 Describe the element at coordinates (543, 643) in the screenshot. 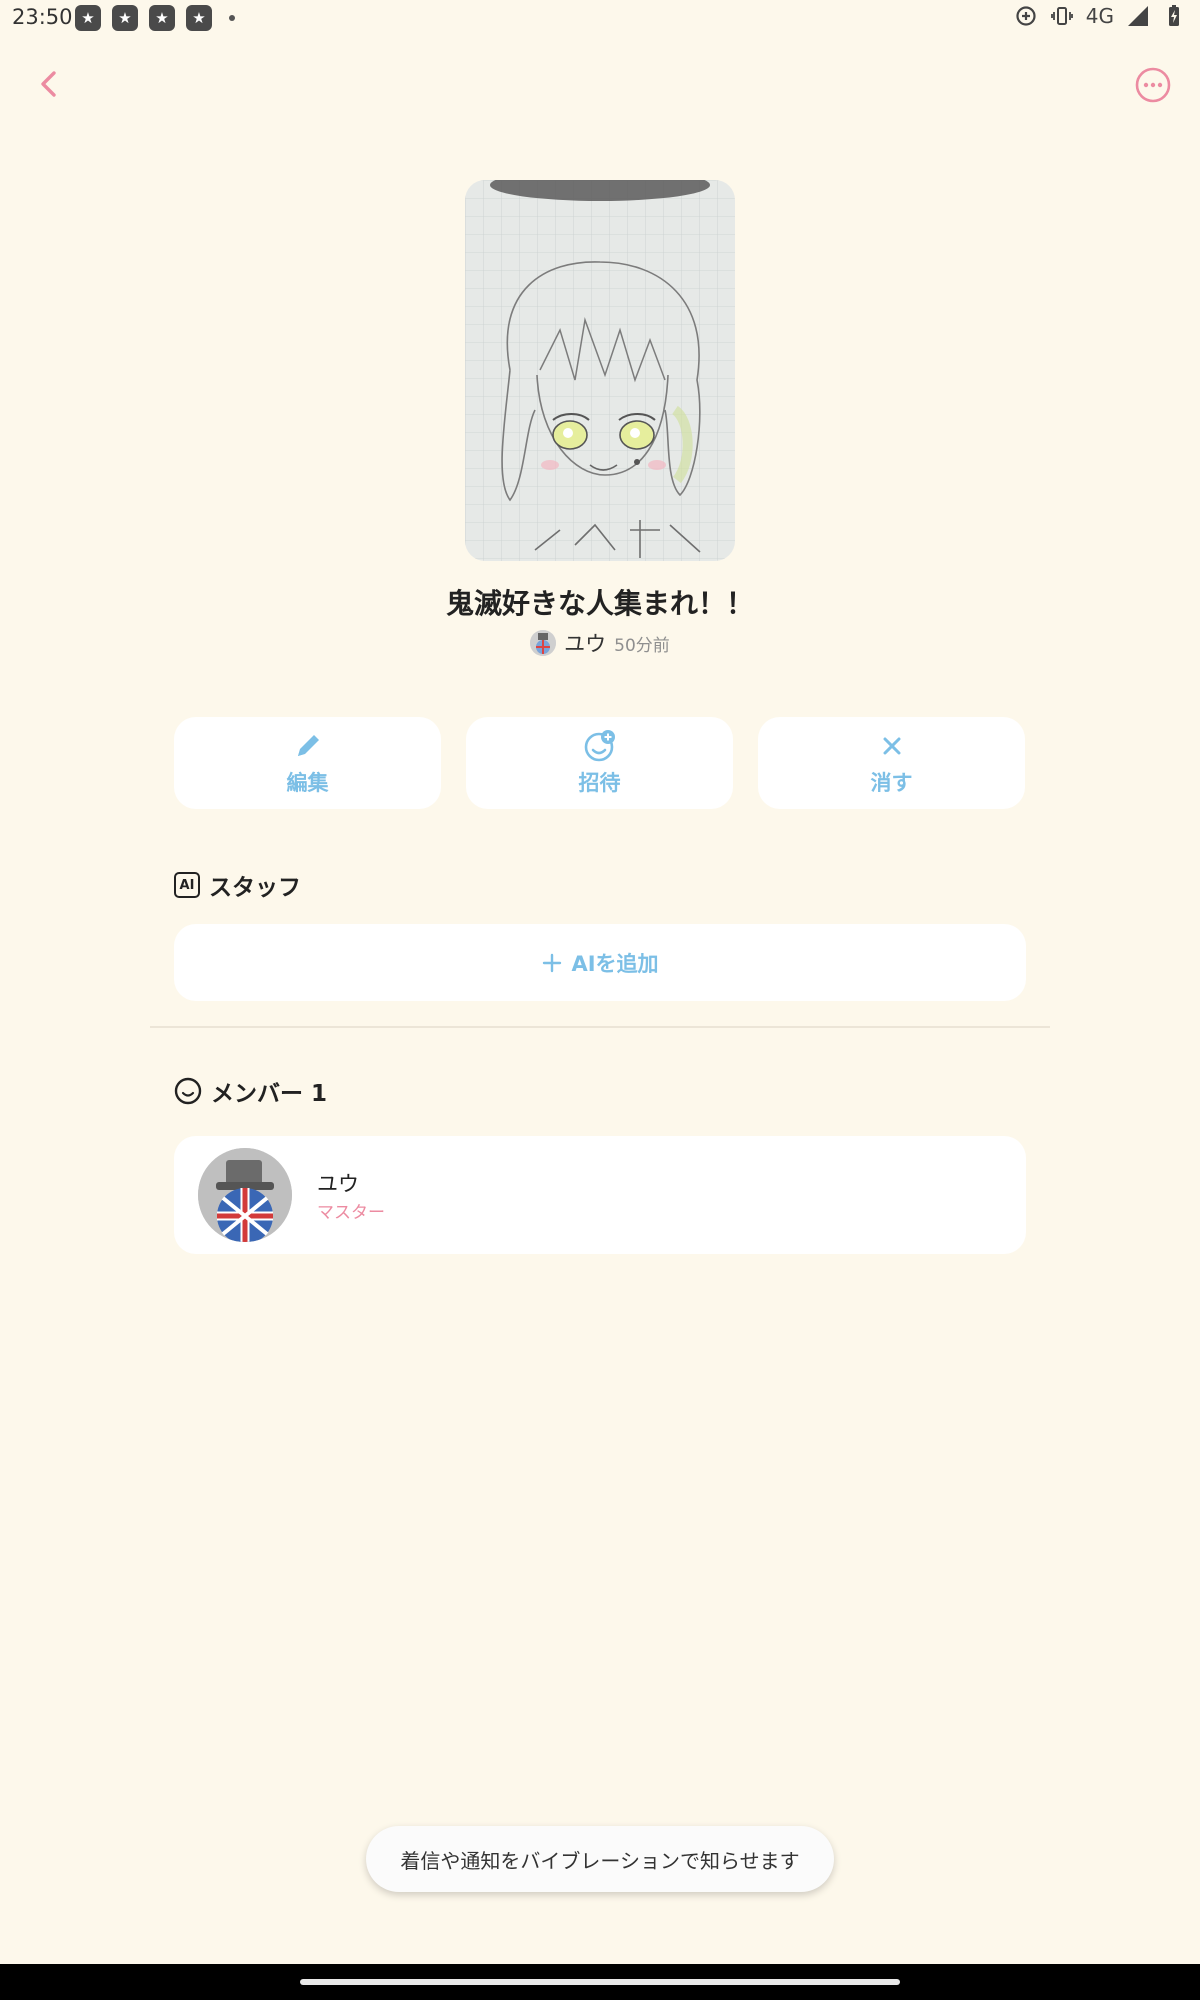

I see `owner-avatar` at that location.